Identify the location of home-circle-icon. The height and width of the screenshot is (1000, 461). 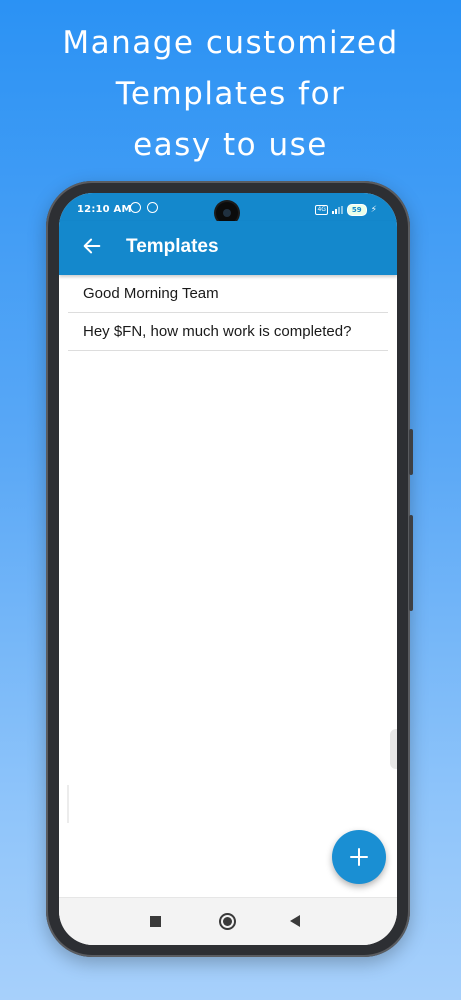
(227, 921).